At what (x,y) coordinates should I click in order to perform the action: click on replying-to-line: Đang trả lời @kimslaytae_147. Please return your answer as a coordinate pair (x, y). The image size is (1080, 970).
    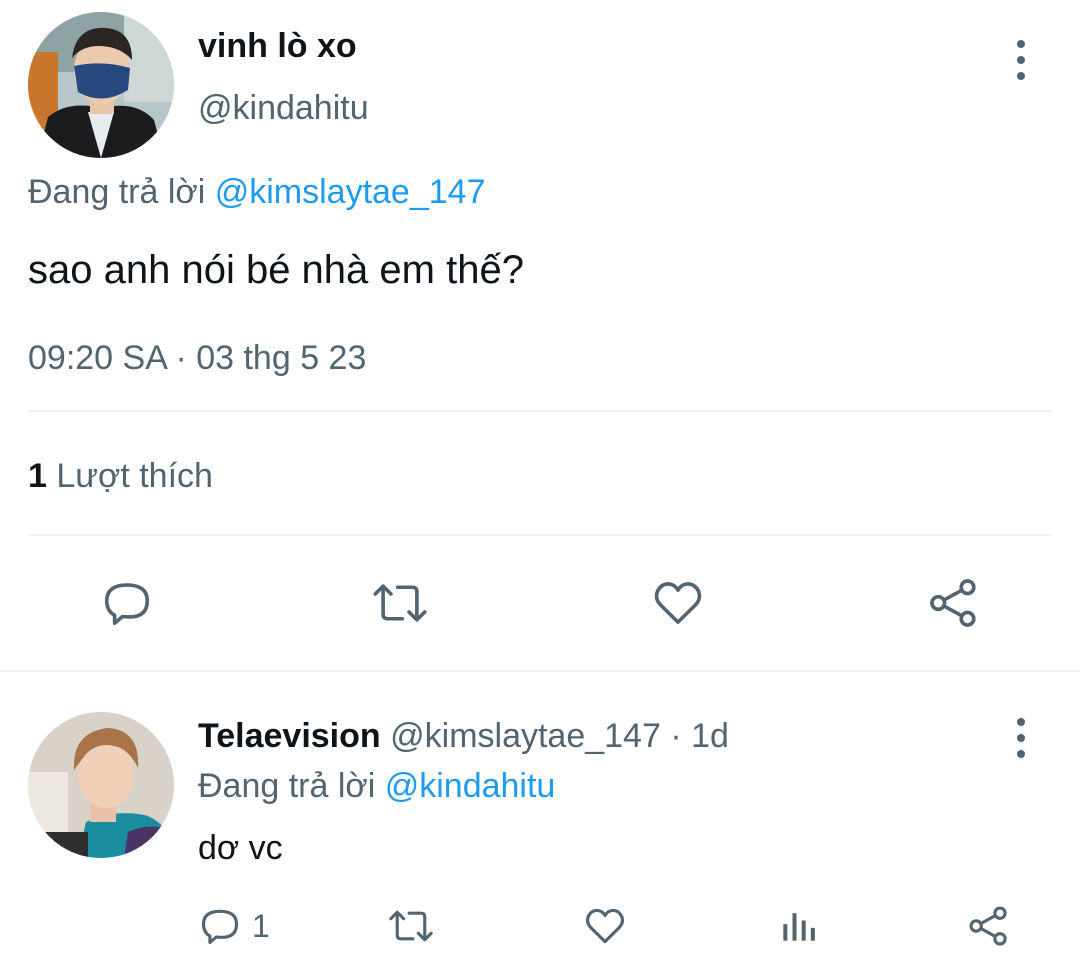
    Looking at the image, I should click on (256, 192).